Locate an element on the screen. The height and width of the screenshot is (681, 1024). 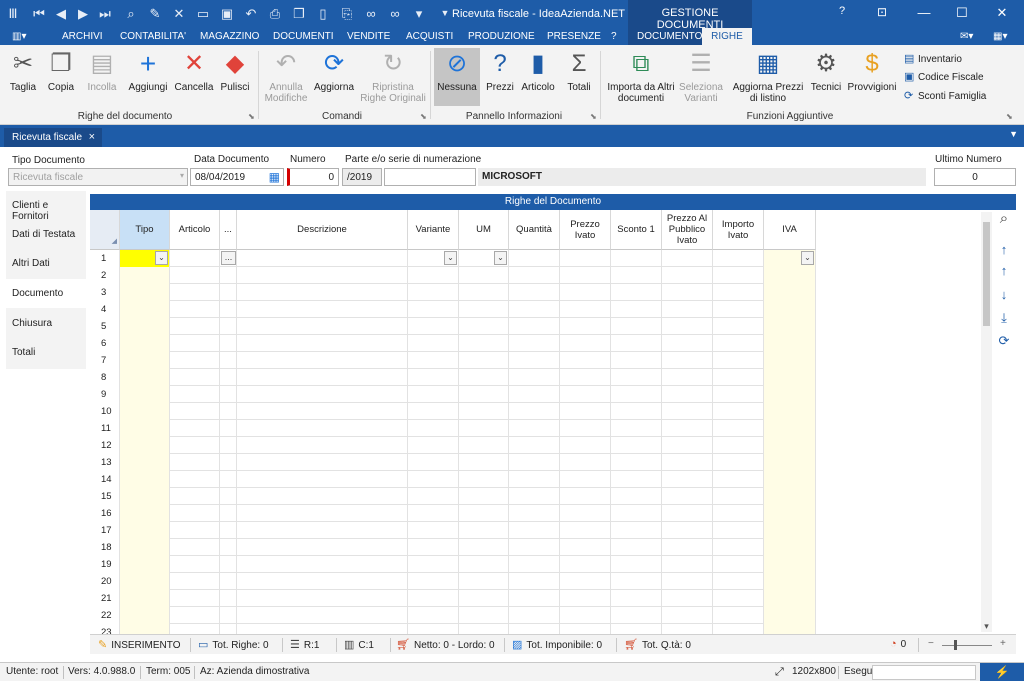
lightning-icon: ⚡ is located at coordinates (1002, 672).